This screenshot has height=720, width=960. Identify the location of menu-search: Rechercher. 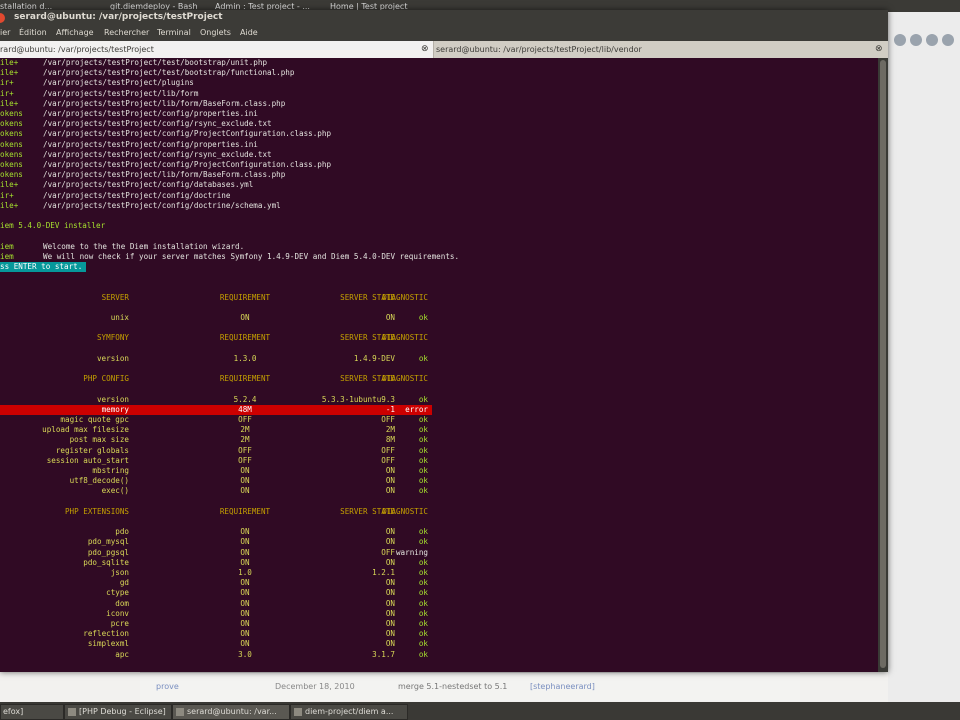
(126, 32).